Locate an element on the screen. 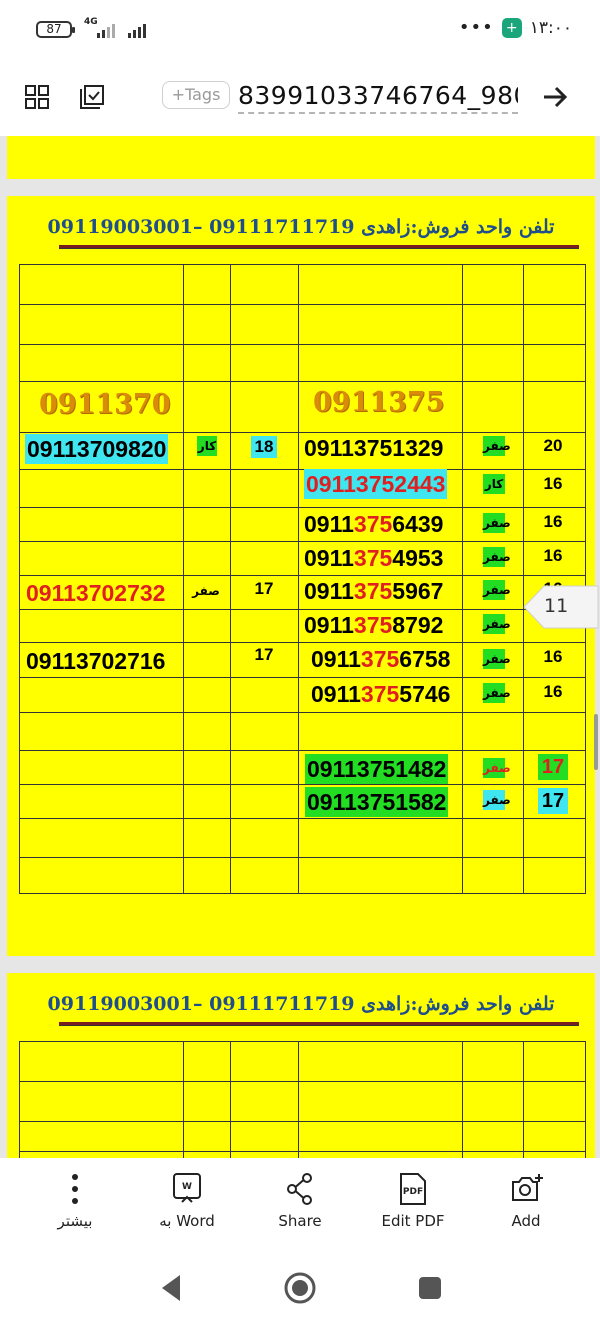 The width and height of the screenshot is (600, 1333). right-number: 09113758792 is located at coordinates (374, 625).